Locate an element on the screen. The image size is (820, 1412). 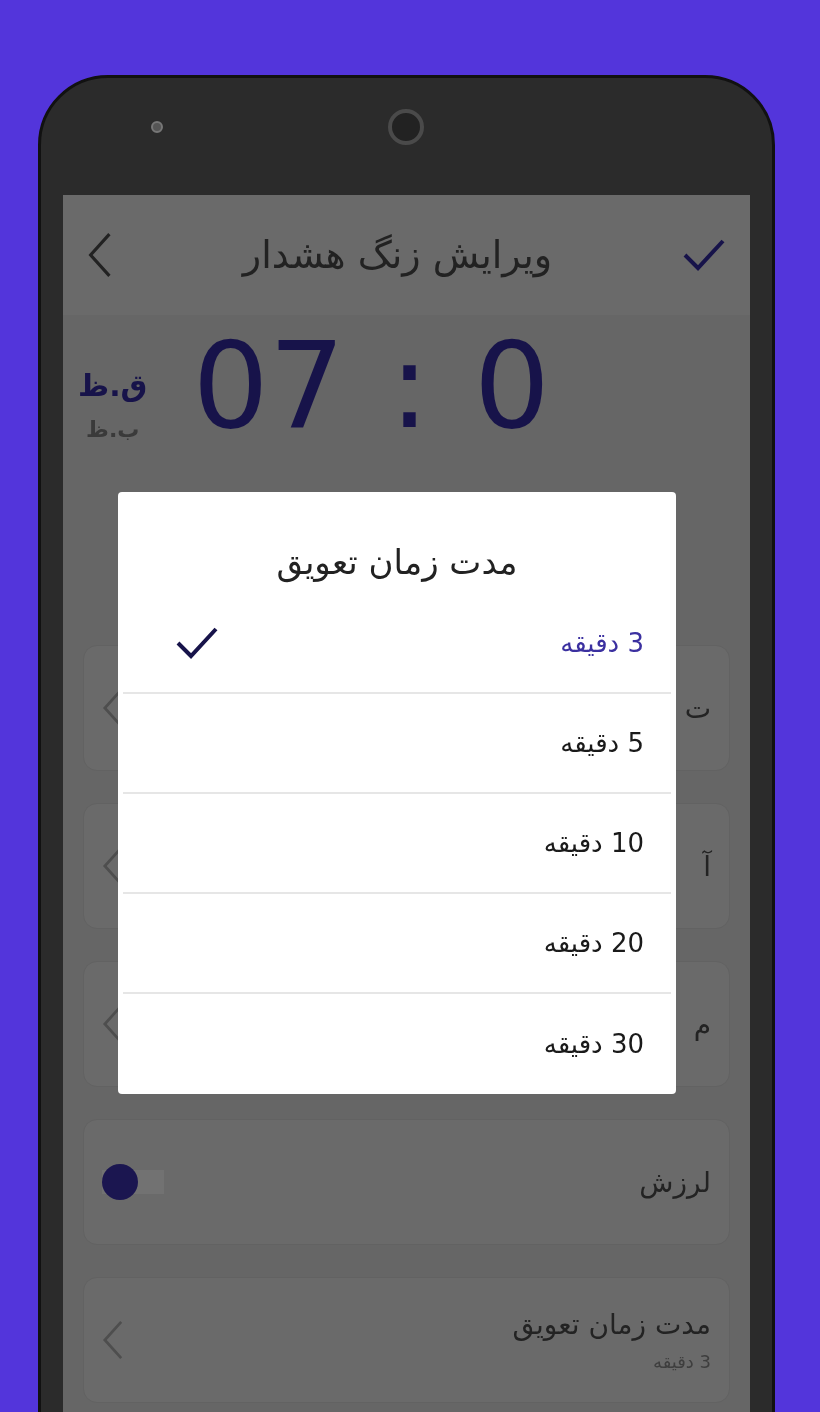
time-digits: : is located at coordinates (409, 385).